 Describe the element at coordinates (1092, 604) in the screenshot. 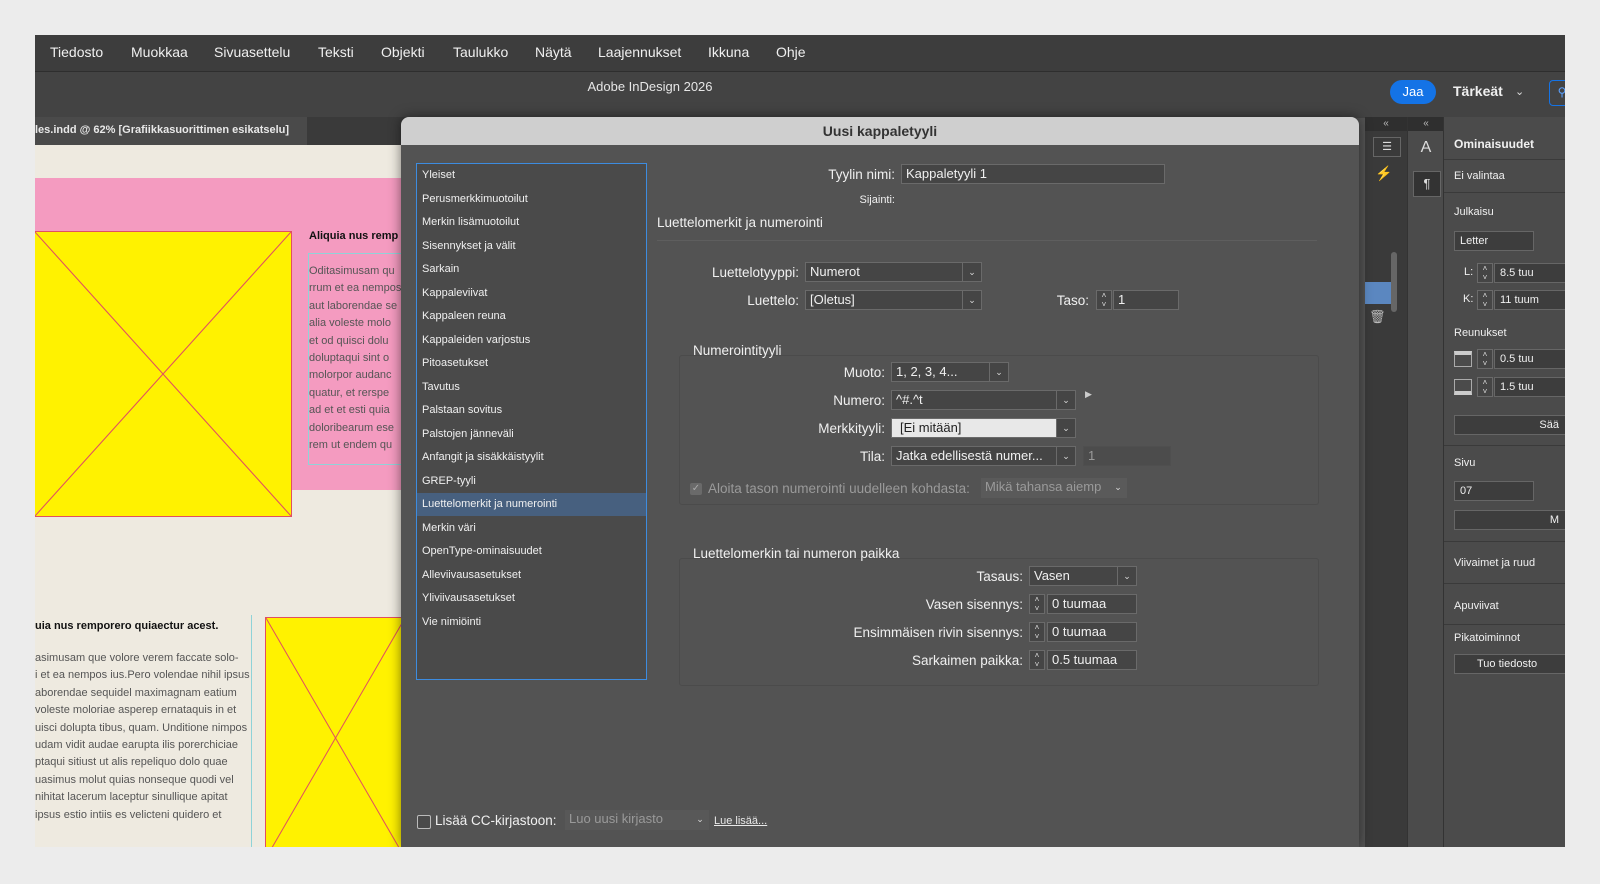

I see `left-indent-input: 0 tuumaa` at that location.